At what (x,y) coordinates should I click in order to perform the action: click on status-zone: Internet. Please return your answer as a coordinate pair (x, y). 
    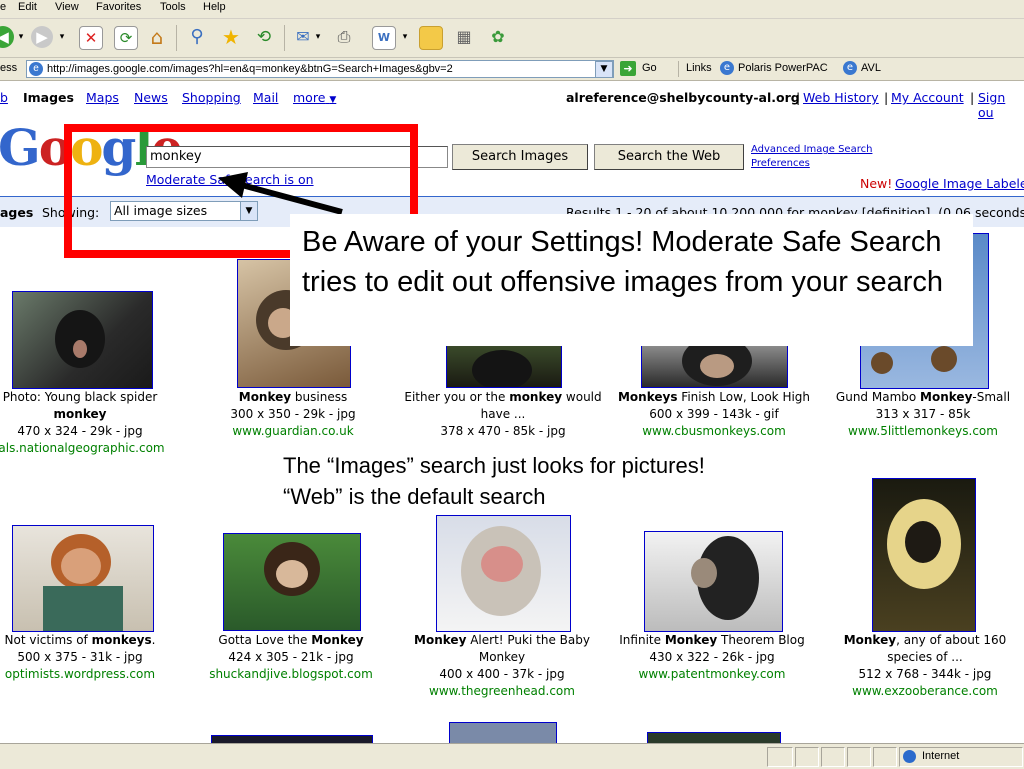
    Looking at the image, I should click on (941, 756).